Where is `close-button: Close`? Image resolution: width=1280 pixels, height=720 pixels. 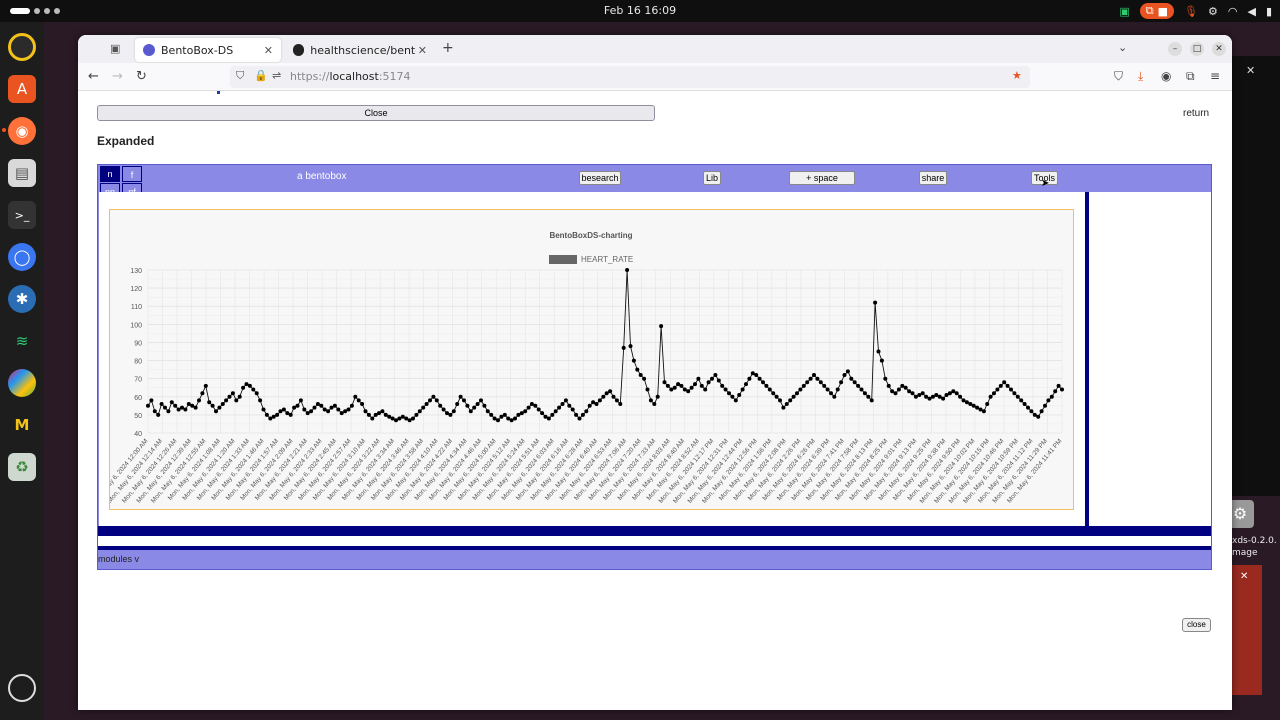 close-button: Close is located at coordinates (376, 113).